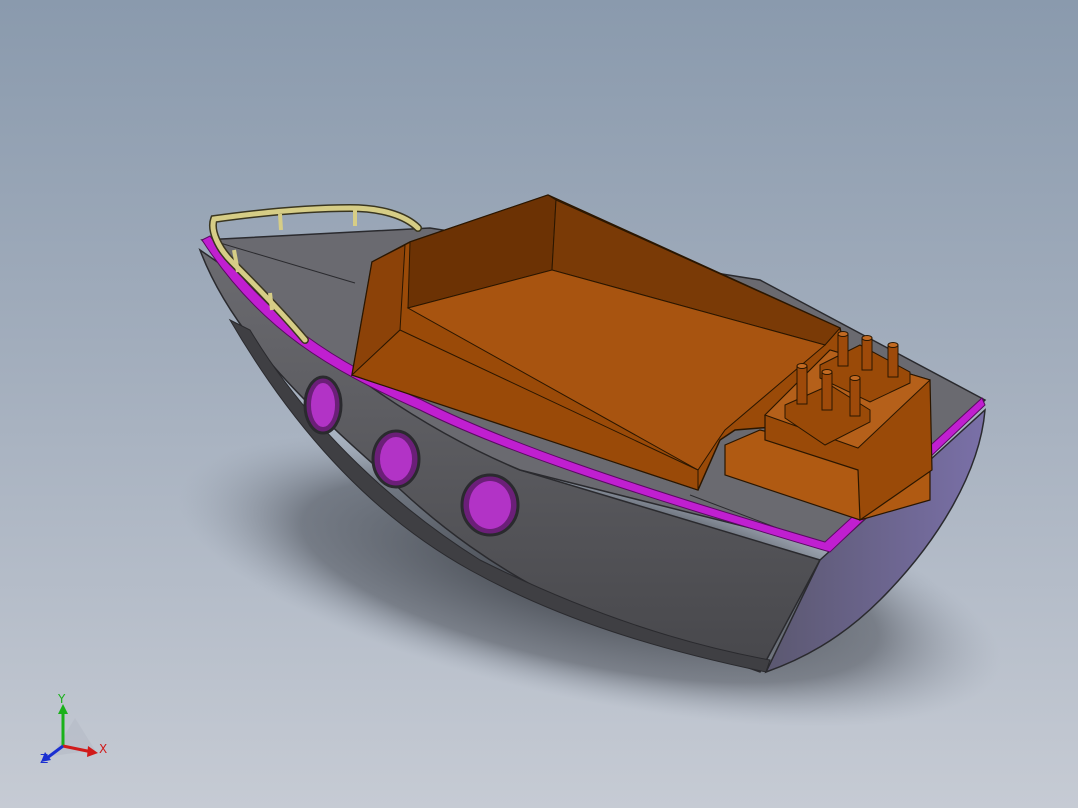 This screenshot has width=1078, height=808. What do you see at coordinates (75, 730) in the screenshot?
I see `view-orientation-triad: Y X Z` at bounding box center [75, 730].